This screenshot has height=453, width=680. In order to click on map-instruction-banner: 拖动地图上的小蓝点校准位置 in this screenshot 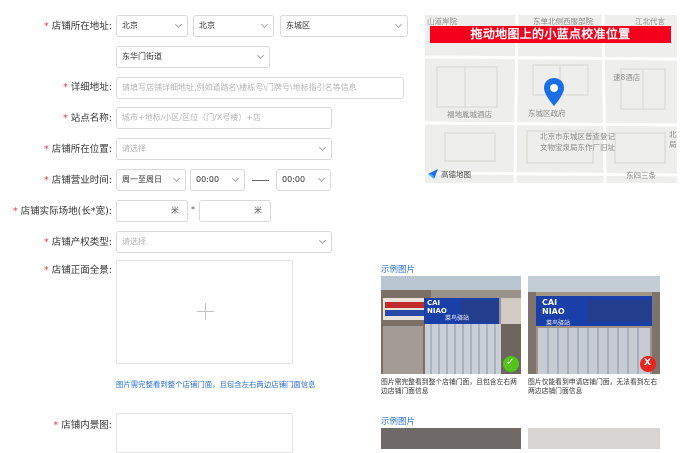, I will do `click(550, 34)`.